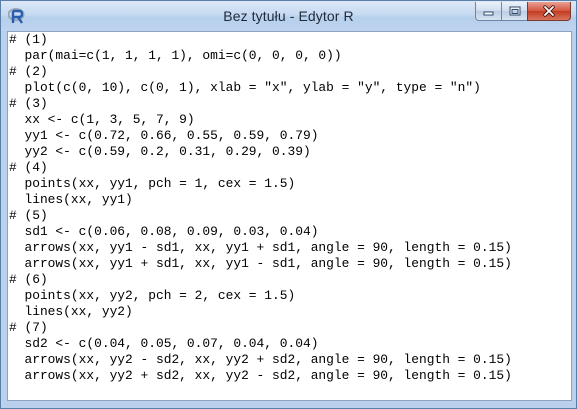 This screenshot has height=409, width=577. Describe the element at coordinates (288, 16) in the screenshot. I see `title-bar: Bez tytułu - Edytor R` at that location.